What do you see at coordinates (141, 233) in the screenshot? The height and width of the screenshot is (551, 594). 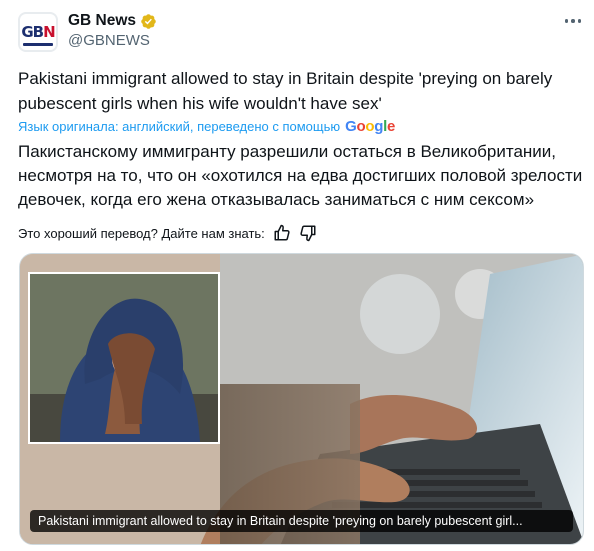 I see `feedback-prompt: Это хороший перевод? Дайте нам знать:` at bounding box center [141, 233].